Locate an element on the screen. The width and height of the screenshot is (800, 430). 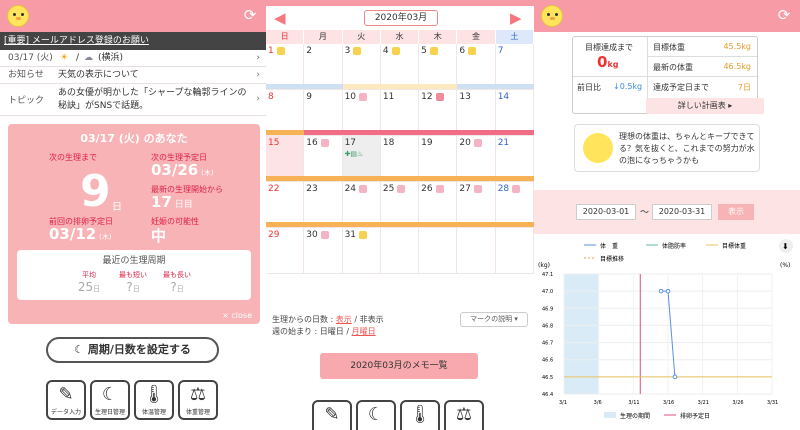
day-number: 26 is located at coordinates (427, 189).